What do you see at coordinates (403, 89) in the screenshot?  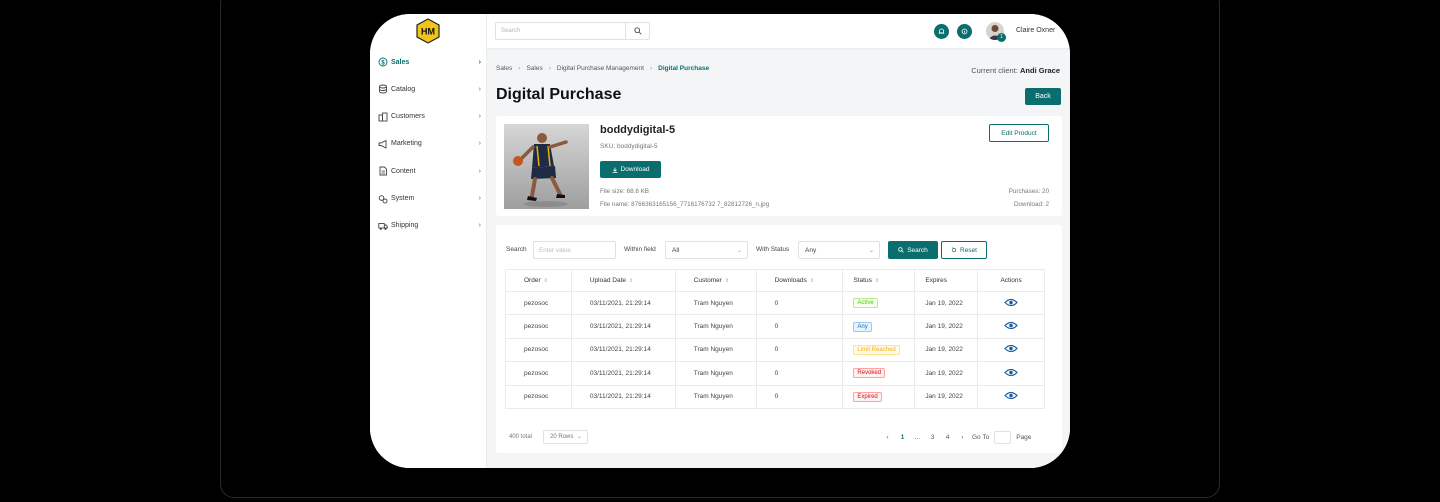 I see `sidebar-item-label: Catalog` at bounding box center [403, 89].